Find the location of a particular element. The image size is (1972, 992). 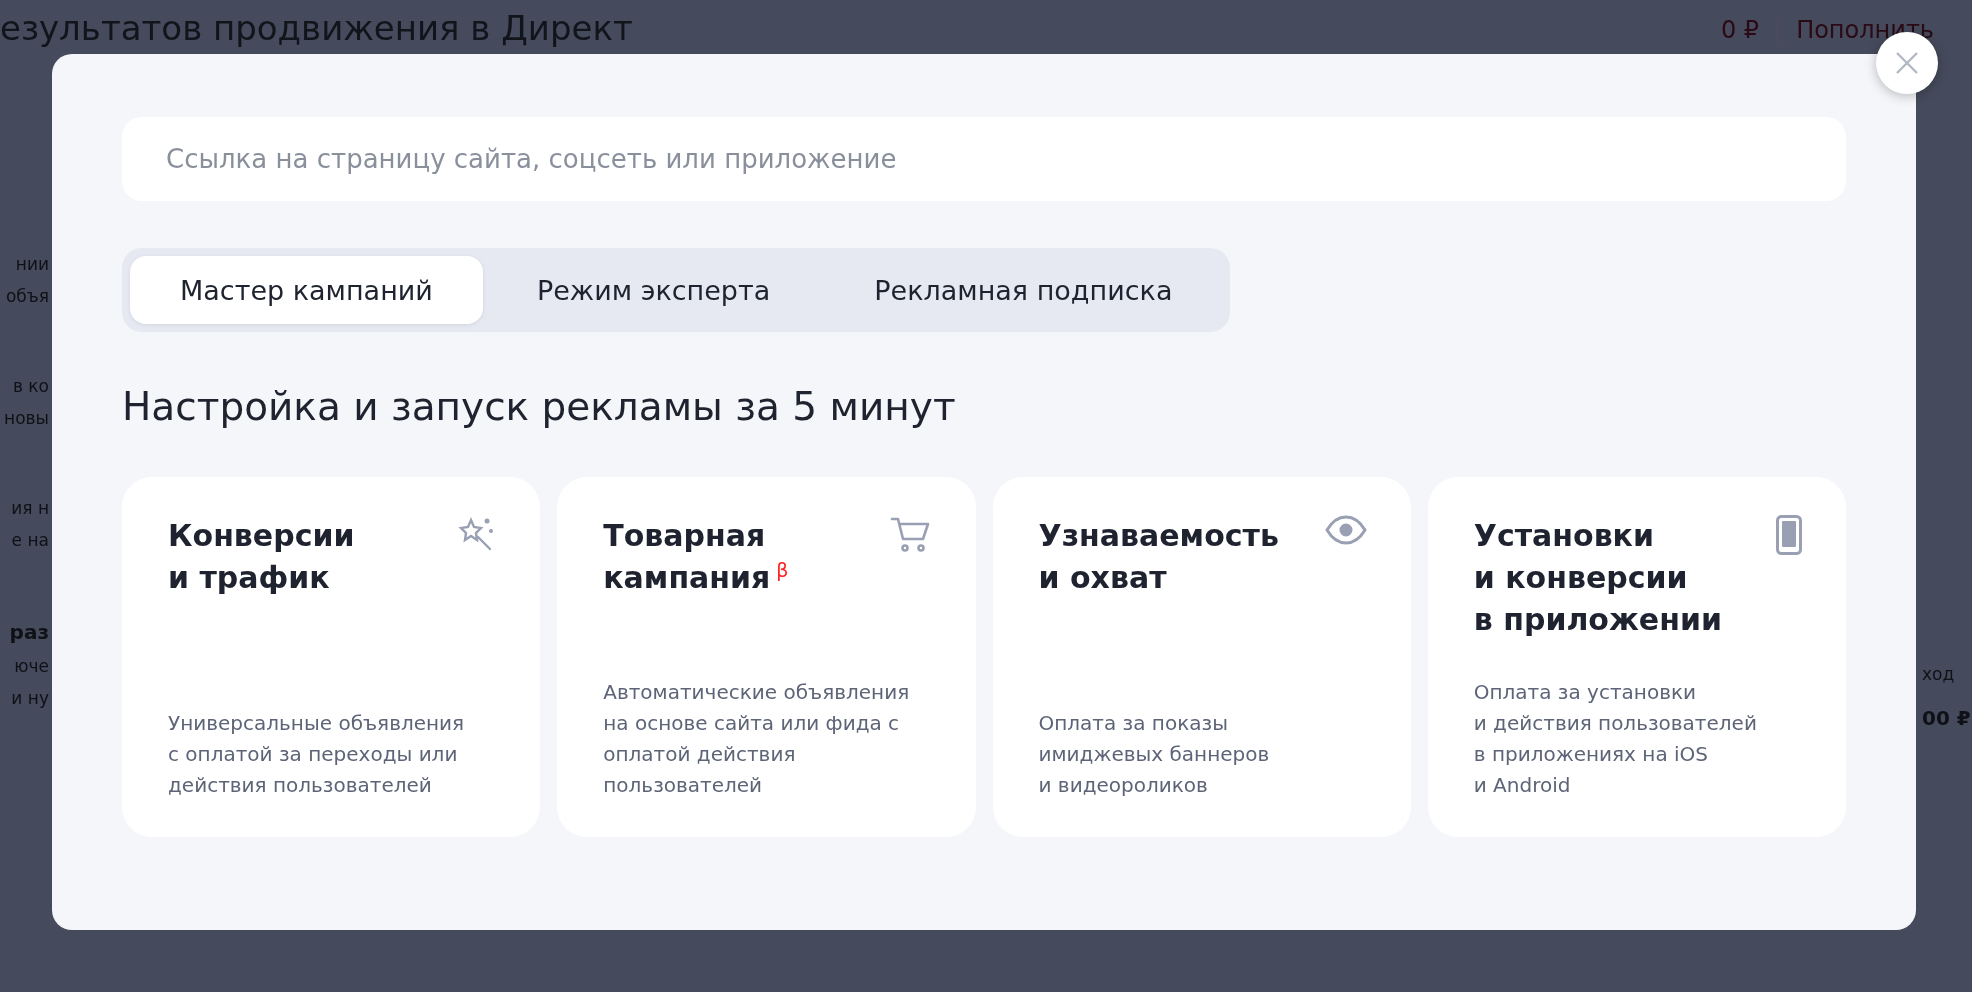

mode-tab: Рекламная подписка is located at coordinates (1023, 290).